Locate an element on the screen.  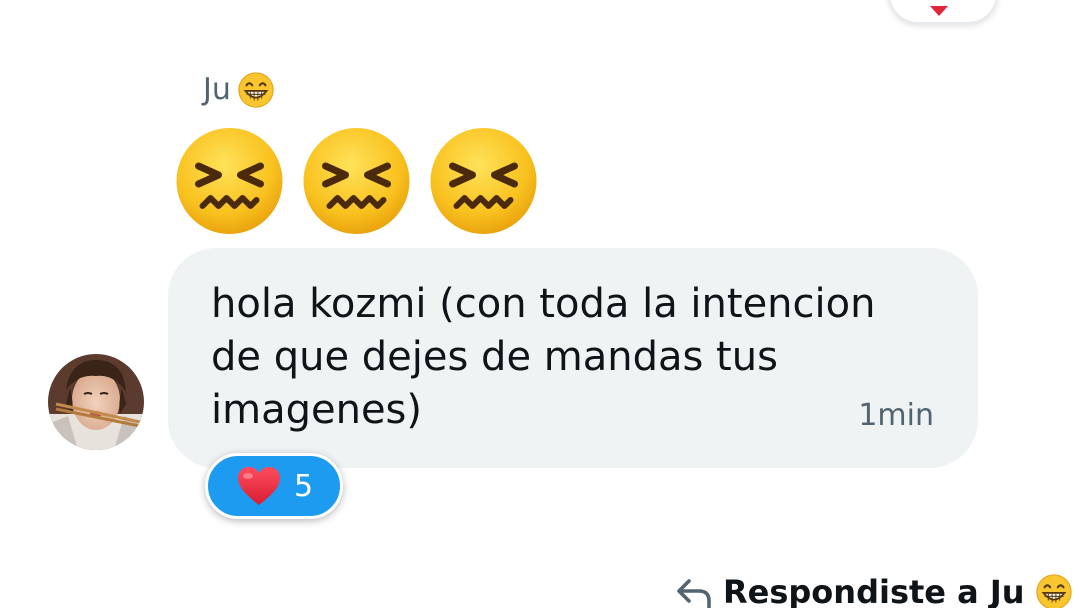
avatar-photo is located at coordinates (96, 402).